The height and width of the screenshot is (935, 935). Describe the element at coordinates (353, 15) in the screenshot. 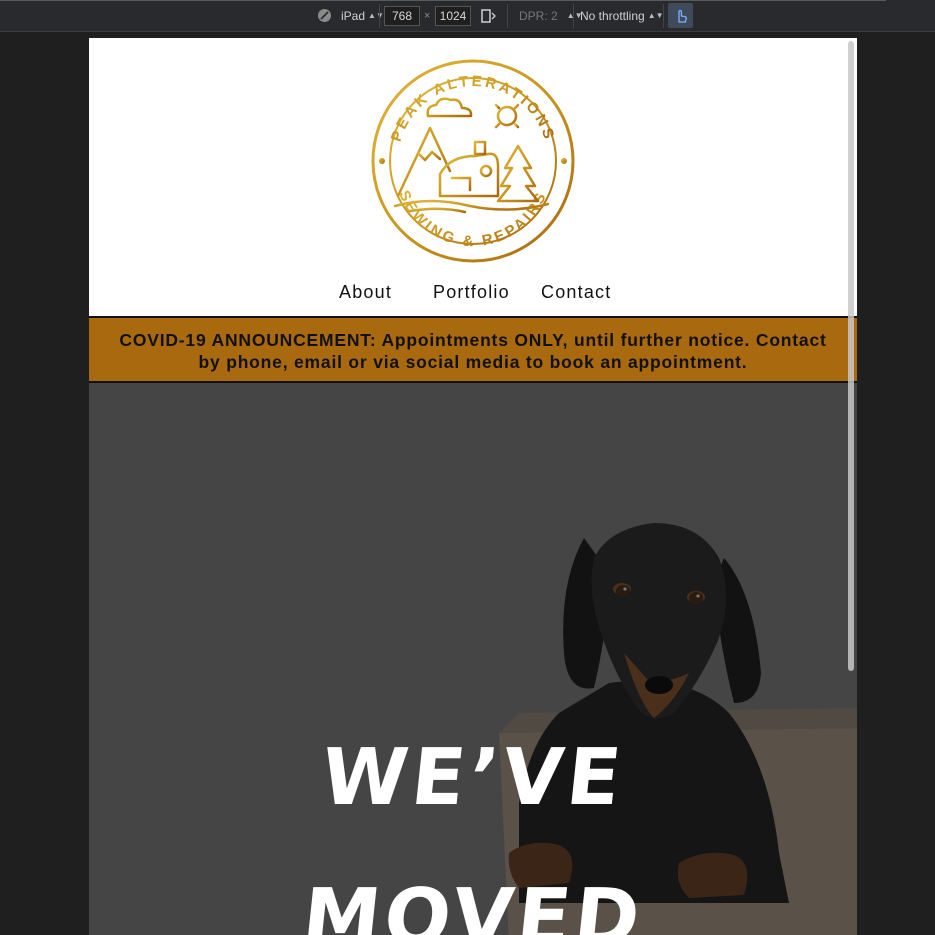

I see `device-select-label: iPad` at that location.